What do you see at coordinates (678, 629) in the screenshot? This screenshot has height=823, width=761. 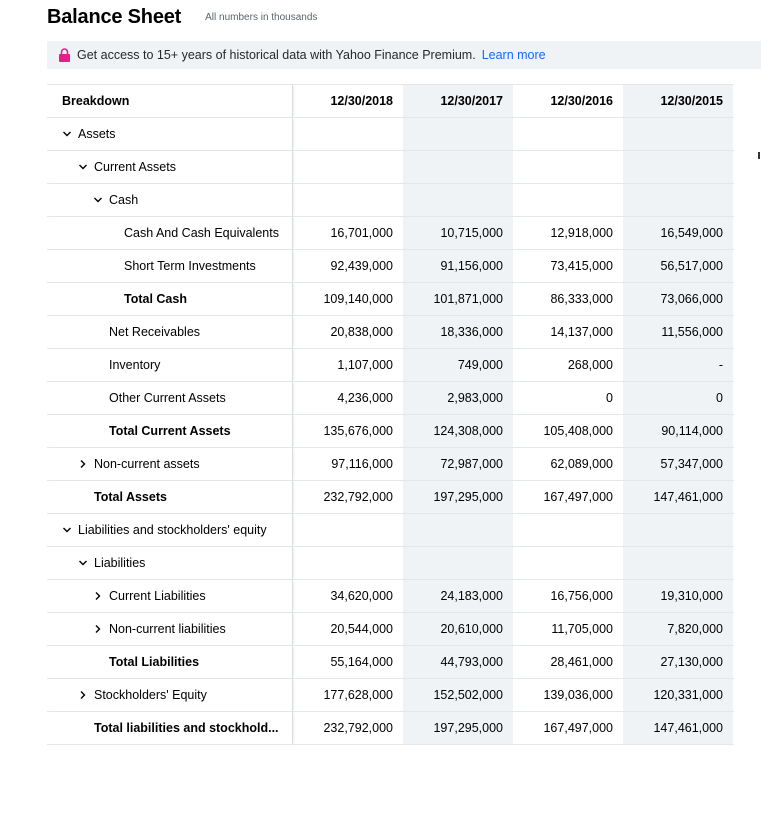 I see `value-cell: 7,820,000` at bounding box center [678, 629].